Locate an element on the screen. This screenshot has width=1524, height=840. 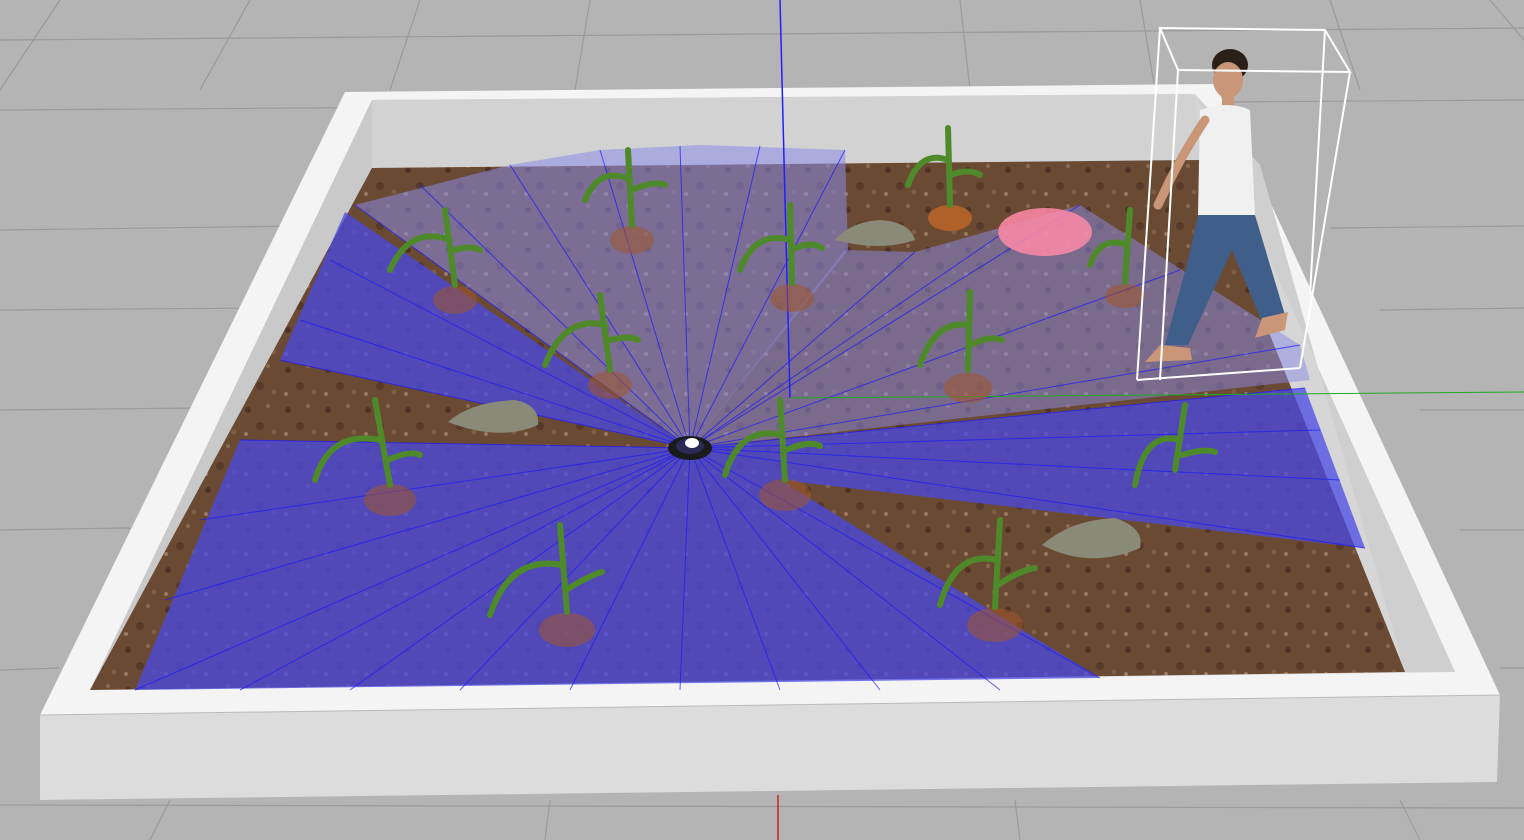
goal-marker is located at coordinates (1045, 232).